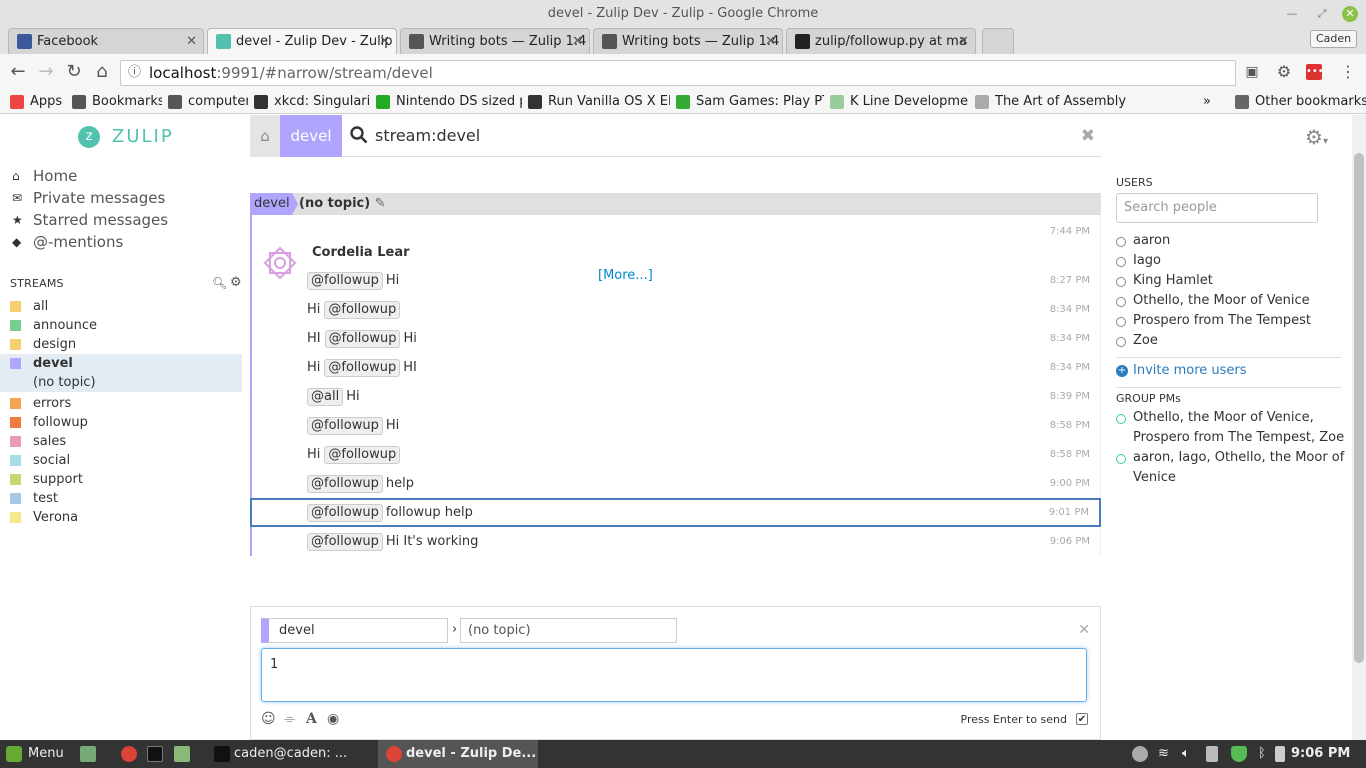  What do you see at coordinates (1207, 102) in the screenshot?
I see `bookmarks-overflow-button: »` at bounding box center [1207, 102].